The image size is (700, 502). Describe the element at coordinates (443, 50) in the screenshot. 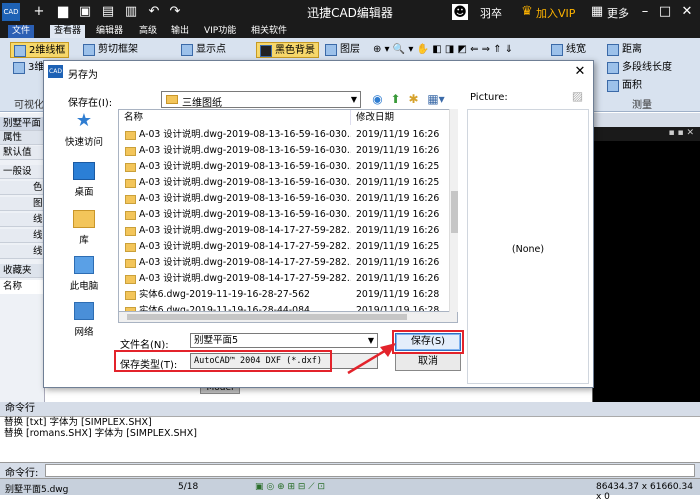

I see `zoom-tools: ⊕ ▾ 🔍 ▾ ✋ ◧ ◨ ◩ ⇐ ⇒ ⇑ ⇓` at that location.